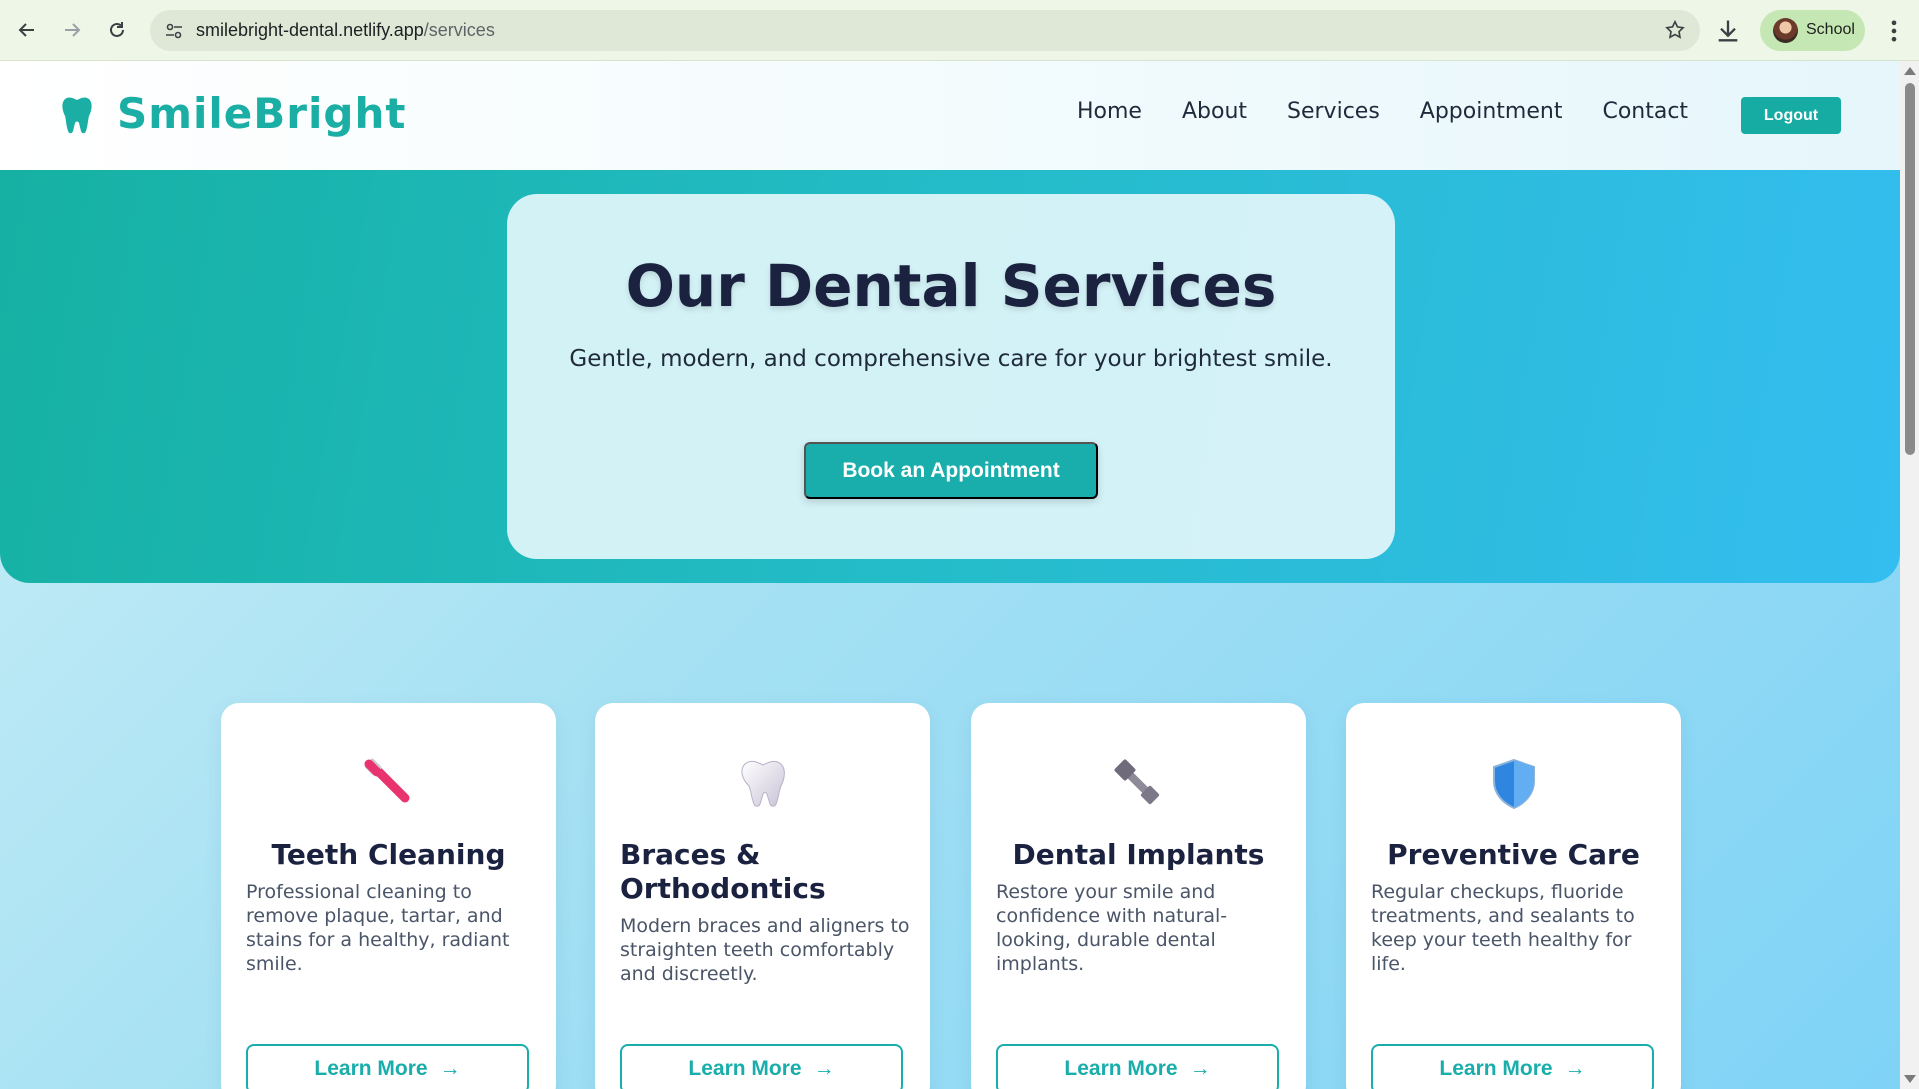 The height and width of the screenshot is (1089, 1919). Describe the element at coordinates (1109, 111) in the screenshot. I see `nav-home: Home` at that location.